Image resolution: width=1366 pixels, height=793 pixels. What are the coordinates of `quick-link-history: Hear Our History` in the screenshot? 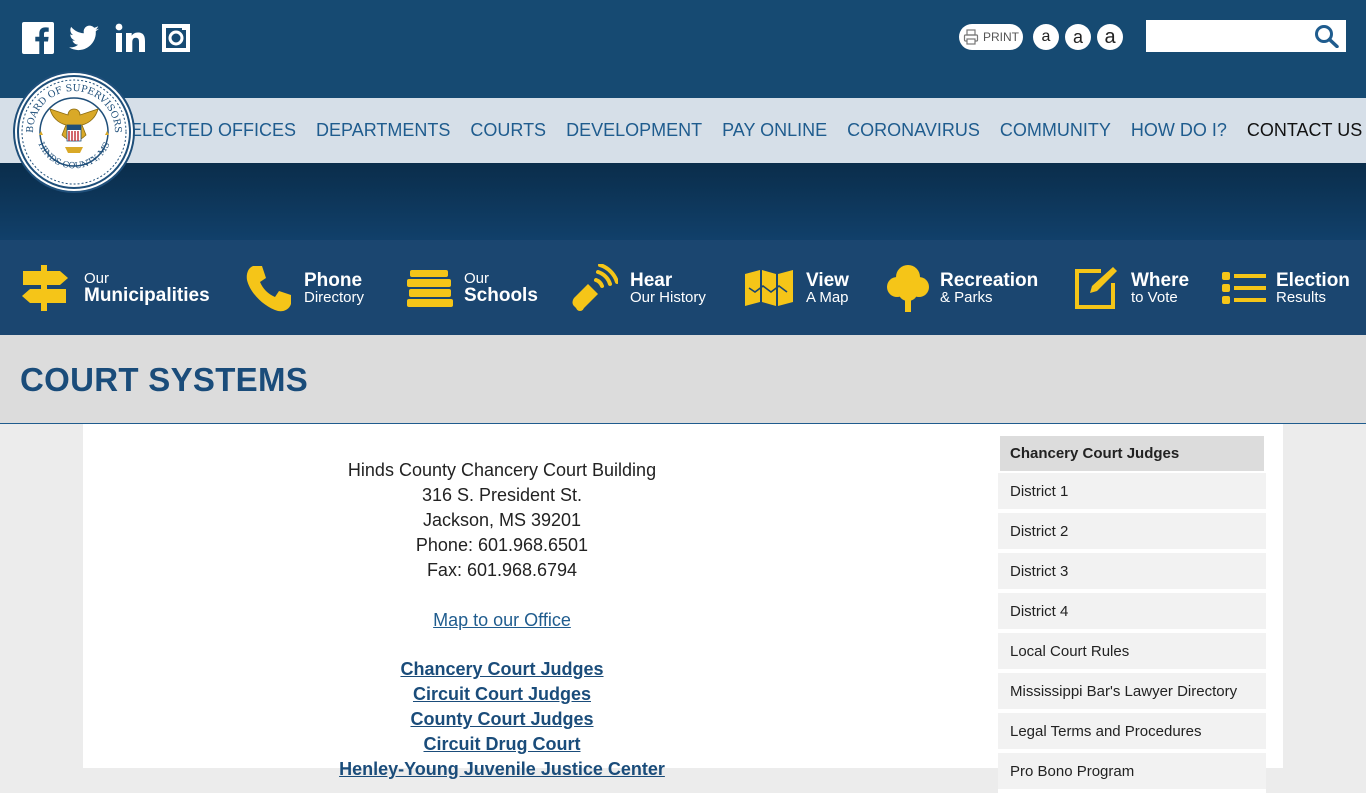 It's located at (638, 287).